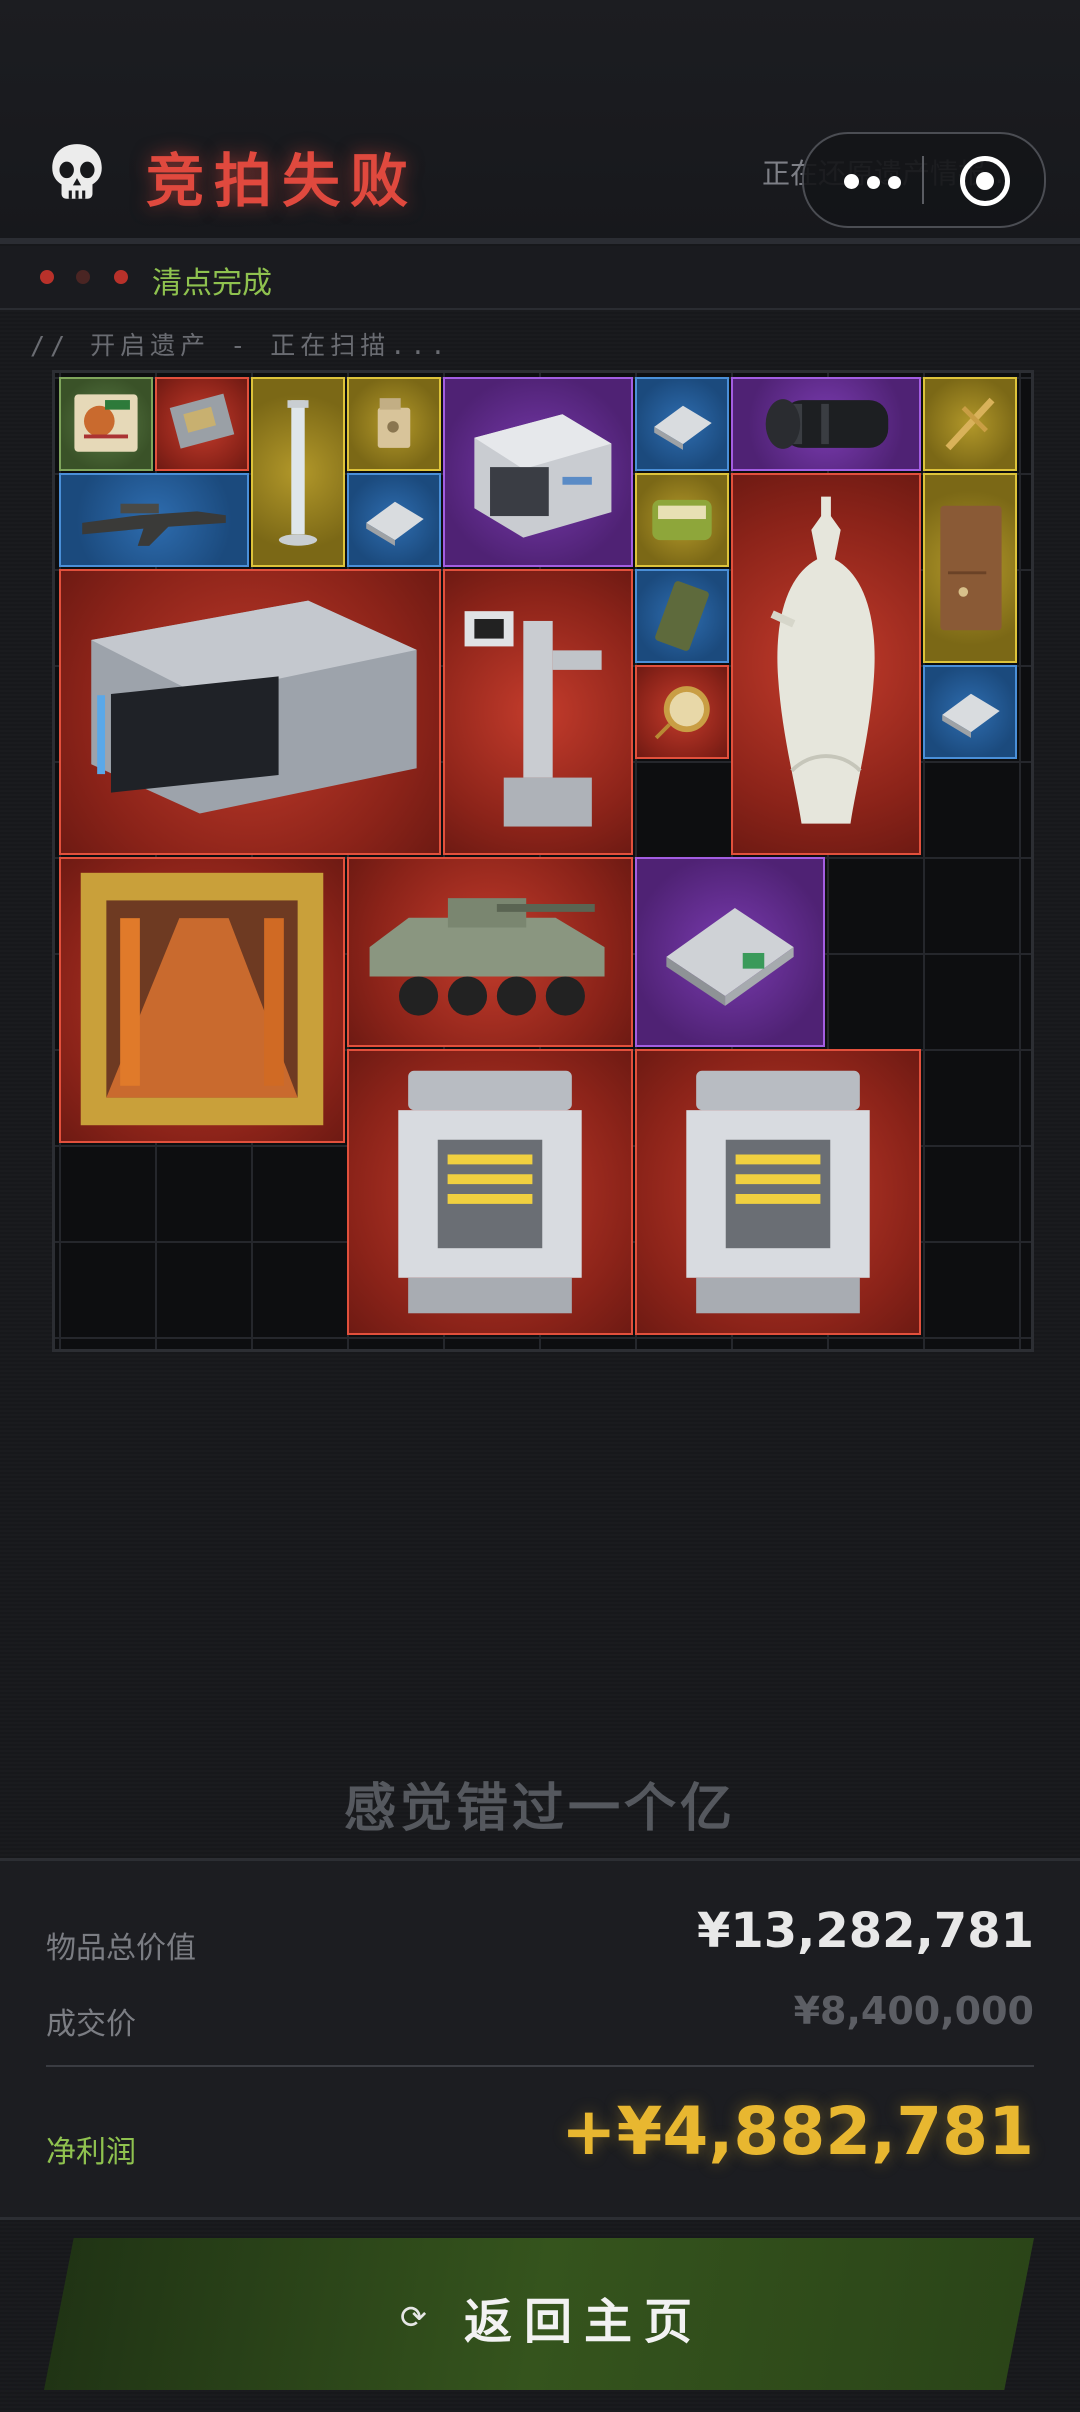 The height and width of the screenshot is (2412, 1080). Describe the element at coordinates (797, 2131) in the screenshot. I see `net-profit: +¥4,882,781` at that location.